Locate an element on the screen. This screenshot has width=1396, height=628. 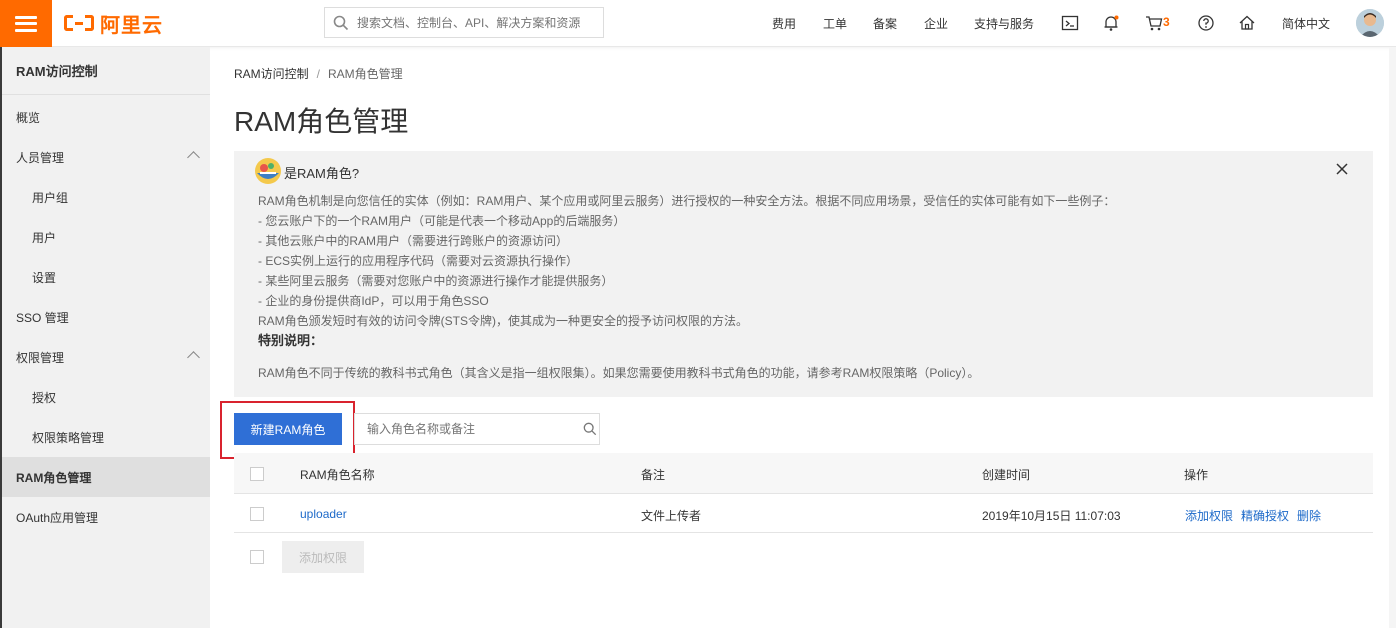
cart-icon is located at coordinates (1154, 23).